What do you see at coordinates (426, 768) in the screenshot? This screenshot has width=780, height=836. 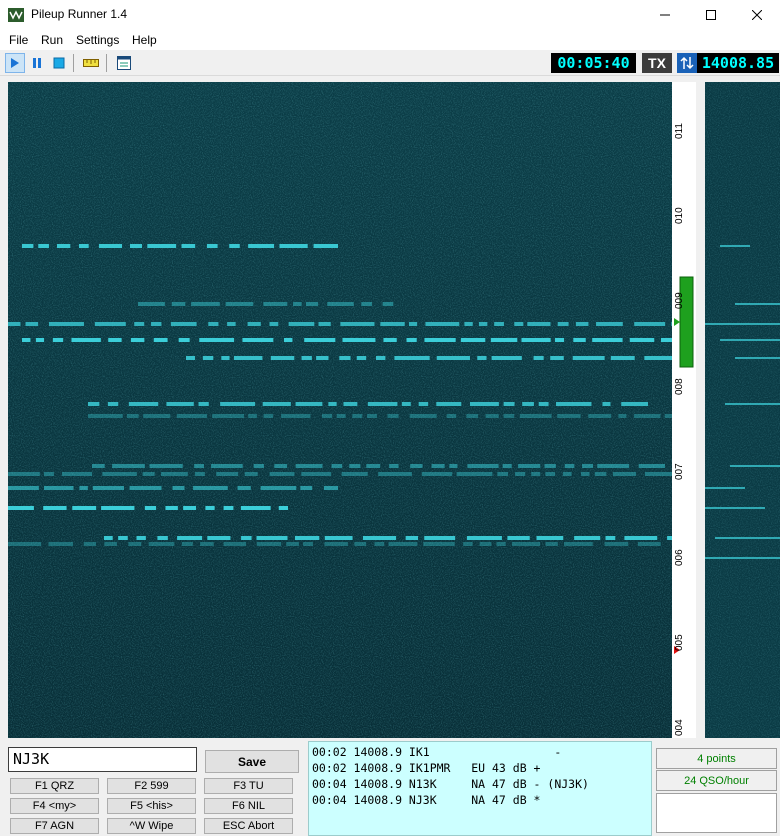 I see `log-row: 00:02 14008.9 IK1PMR EU 43 dB +` at bounding box center [426, 768].